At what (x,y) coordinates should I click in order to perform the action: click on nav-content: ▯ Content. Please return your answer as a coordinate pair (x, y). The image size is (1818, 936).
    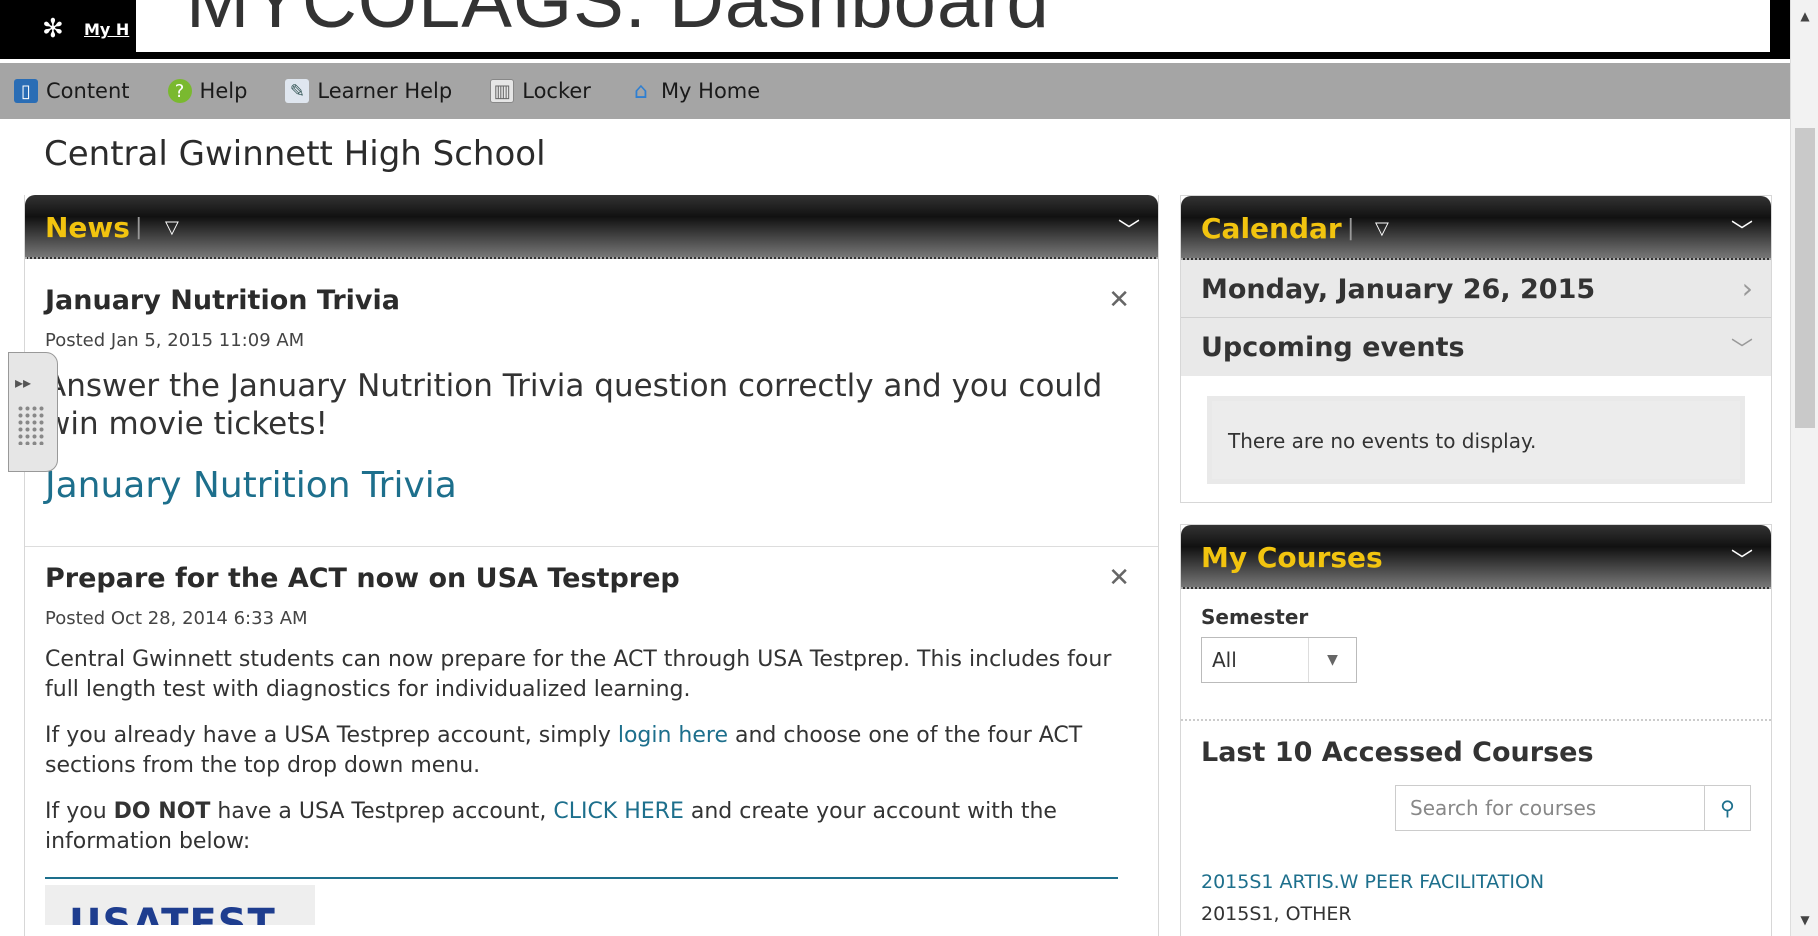
    Looking at the image, I should click on (72, 91).